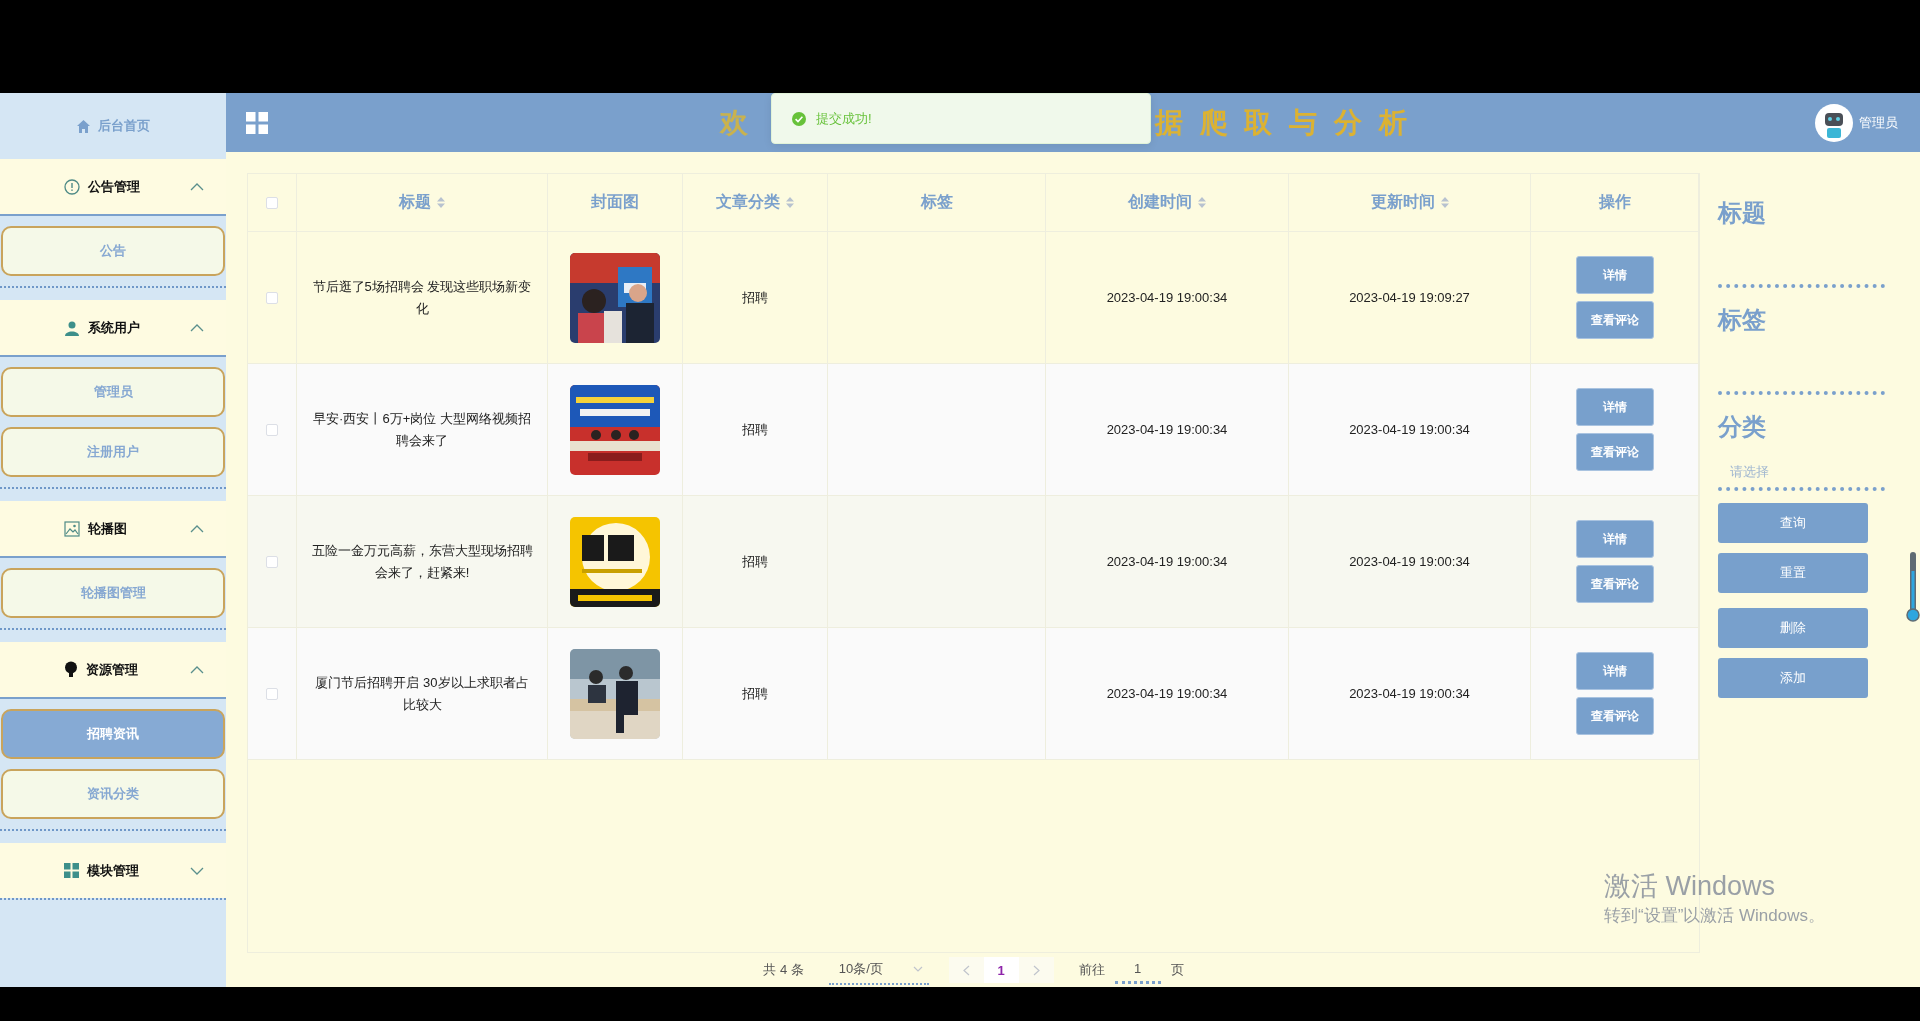 The height and width of the screenshot is (1021, 1920). Describe the element at coordinates (257, 122) in the screenshot. I see `menu-icon` at that location.